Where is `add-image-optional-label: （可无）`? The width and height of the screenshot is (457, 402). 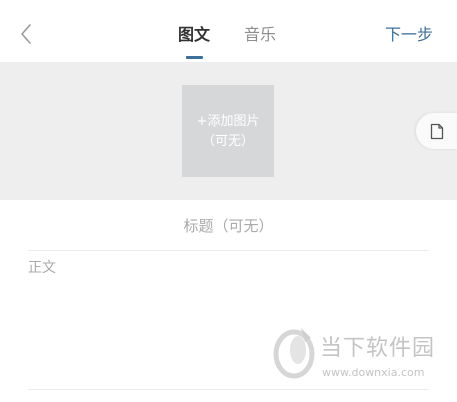
add-image-optional-label: （可无） is located at coordinates (227, 141).